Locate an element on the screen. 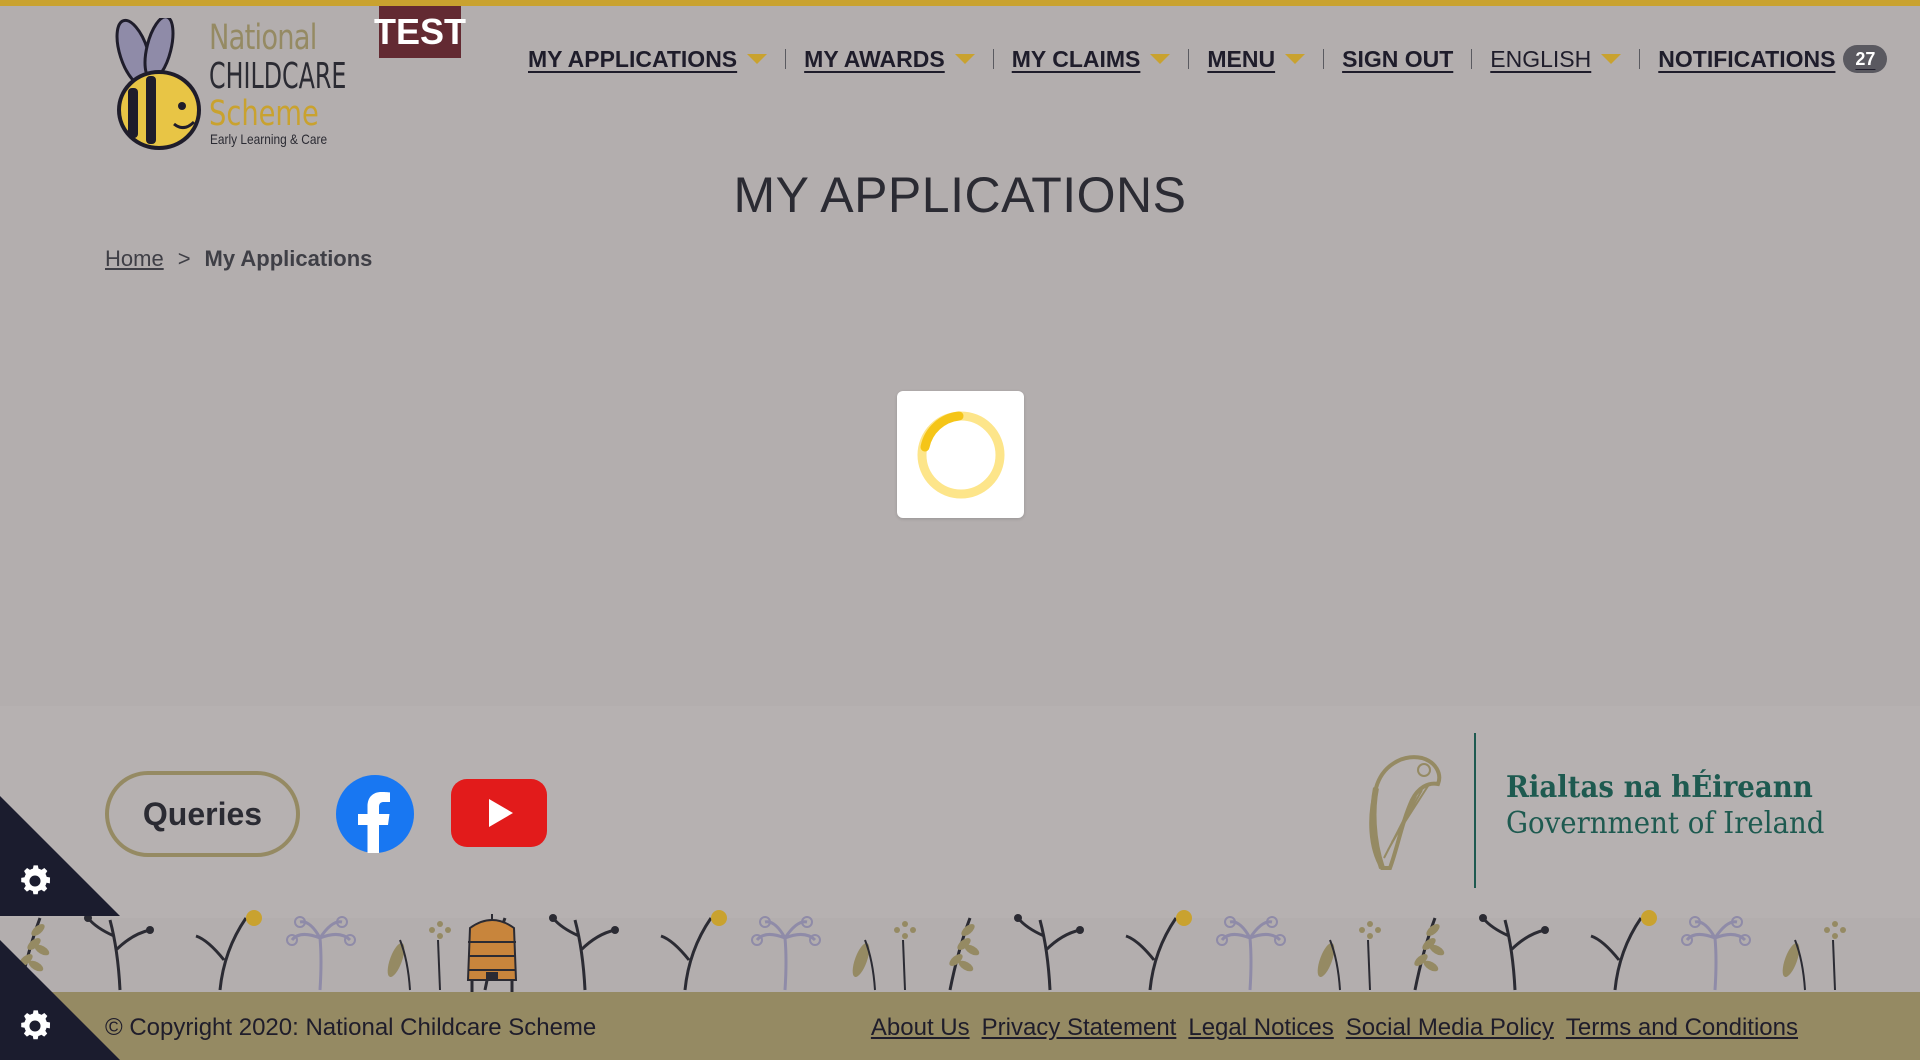 Image resolution: width=1920 pixels, height=1060 pixels. nav-sign-out: SIGN OUT is located at coordinates (1397, 59).